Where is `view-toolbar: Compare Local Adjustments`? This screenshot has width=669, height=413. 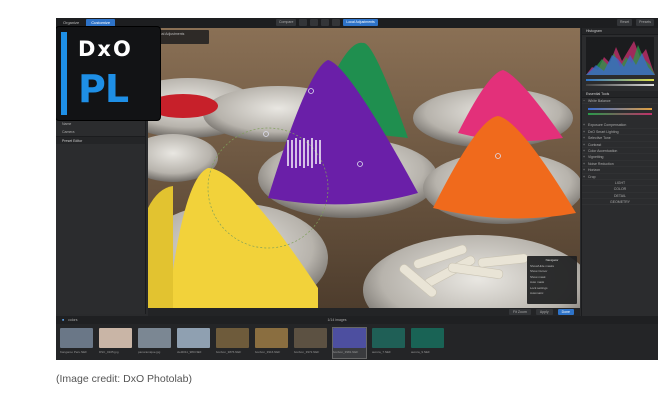 view-toolbar: Compare Local Adjustments is located at coordinates (327, 22).